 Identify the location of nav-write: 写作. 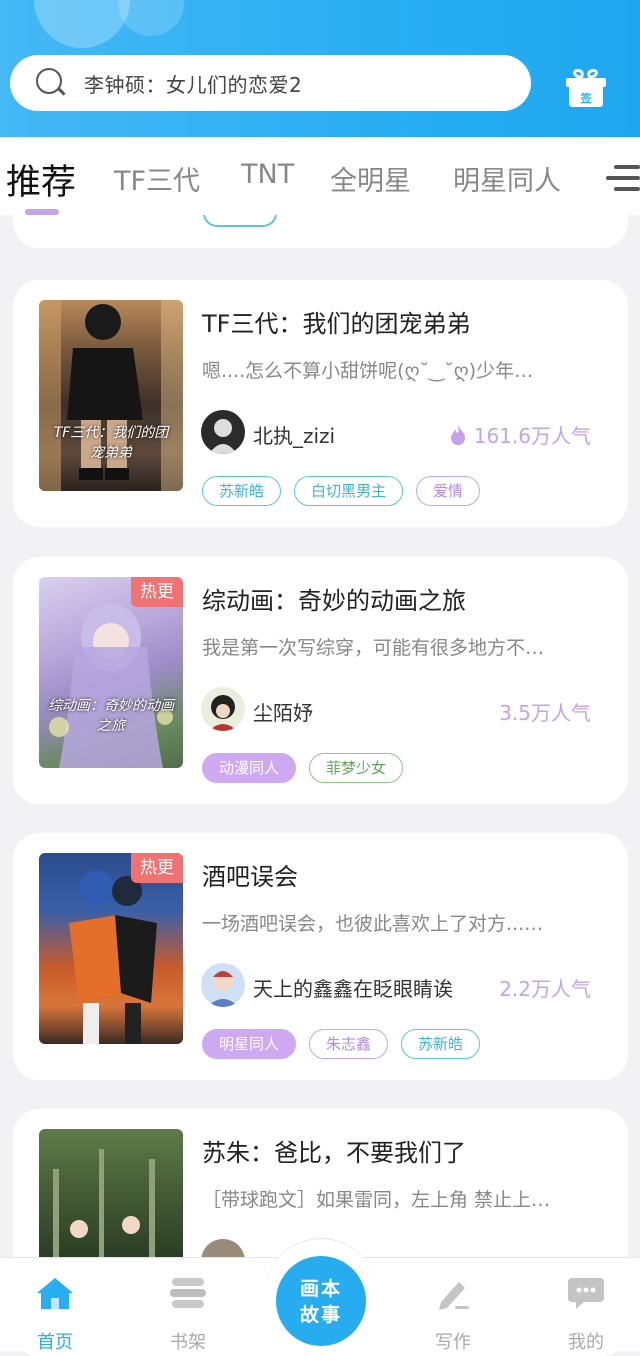
(453, 1314).